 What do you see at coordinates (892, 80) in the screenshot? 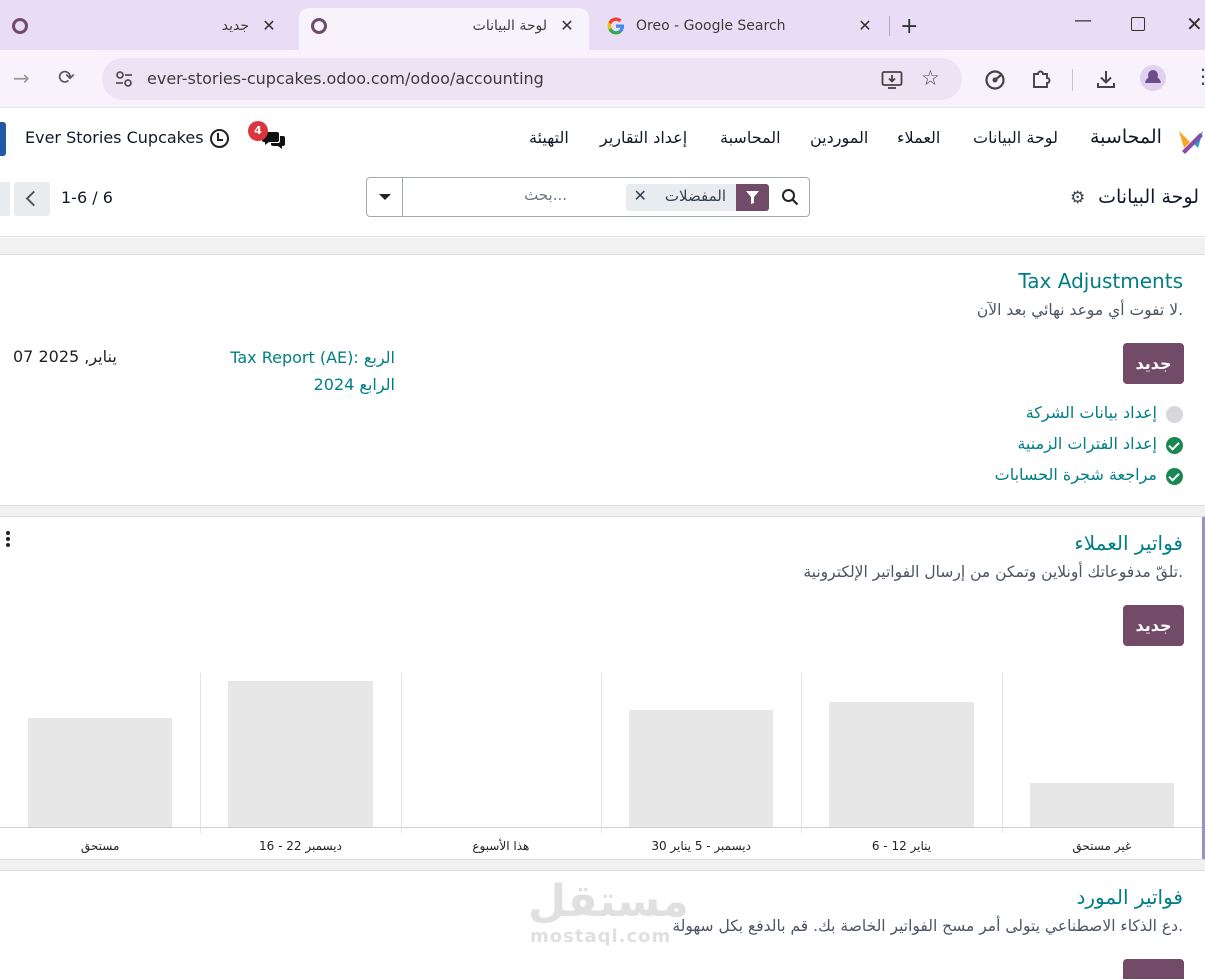
I see `install-app-icon` at bounding box center [892, 80].